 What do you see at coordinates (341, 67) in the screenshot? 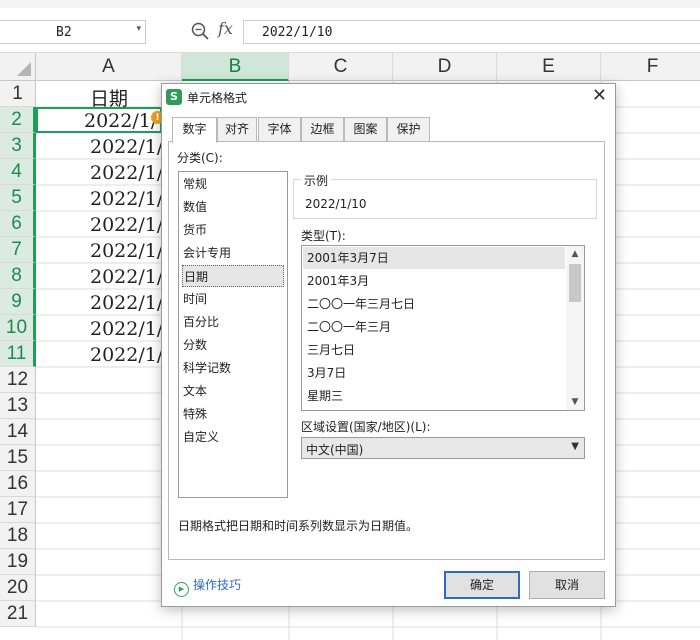
I see `column-header-c: C` at bounding box center [341, 67].